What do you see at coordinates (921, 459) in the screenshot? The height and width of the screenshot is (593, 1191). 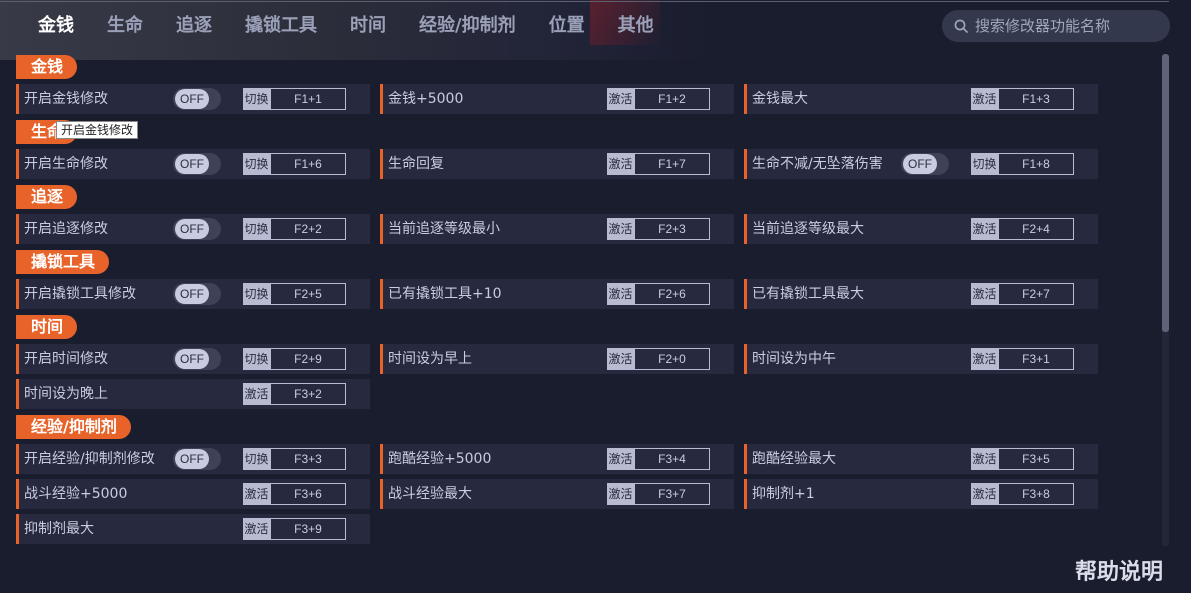 I see `cheat-item: 跑酷经验最大 激活 F3+5` at bounding box center [921, 459].